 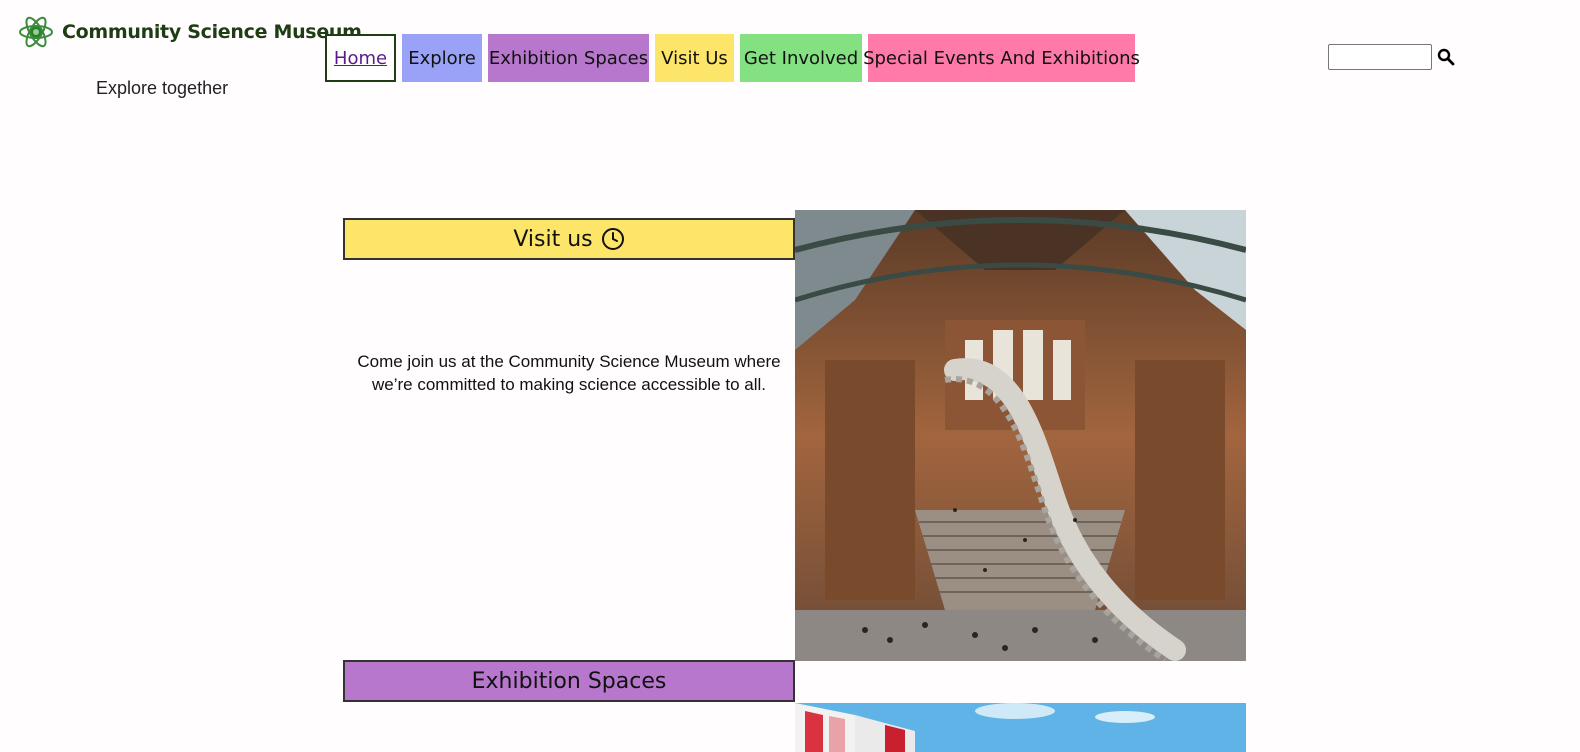 What do you see at coordinates (1380, 57) in the screenshot?
I see `search-input` at bounding box center [1380, 57].